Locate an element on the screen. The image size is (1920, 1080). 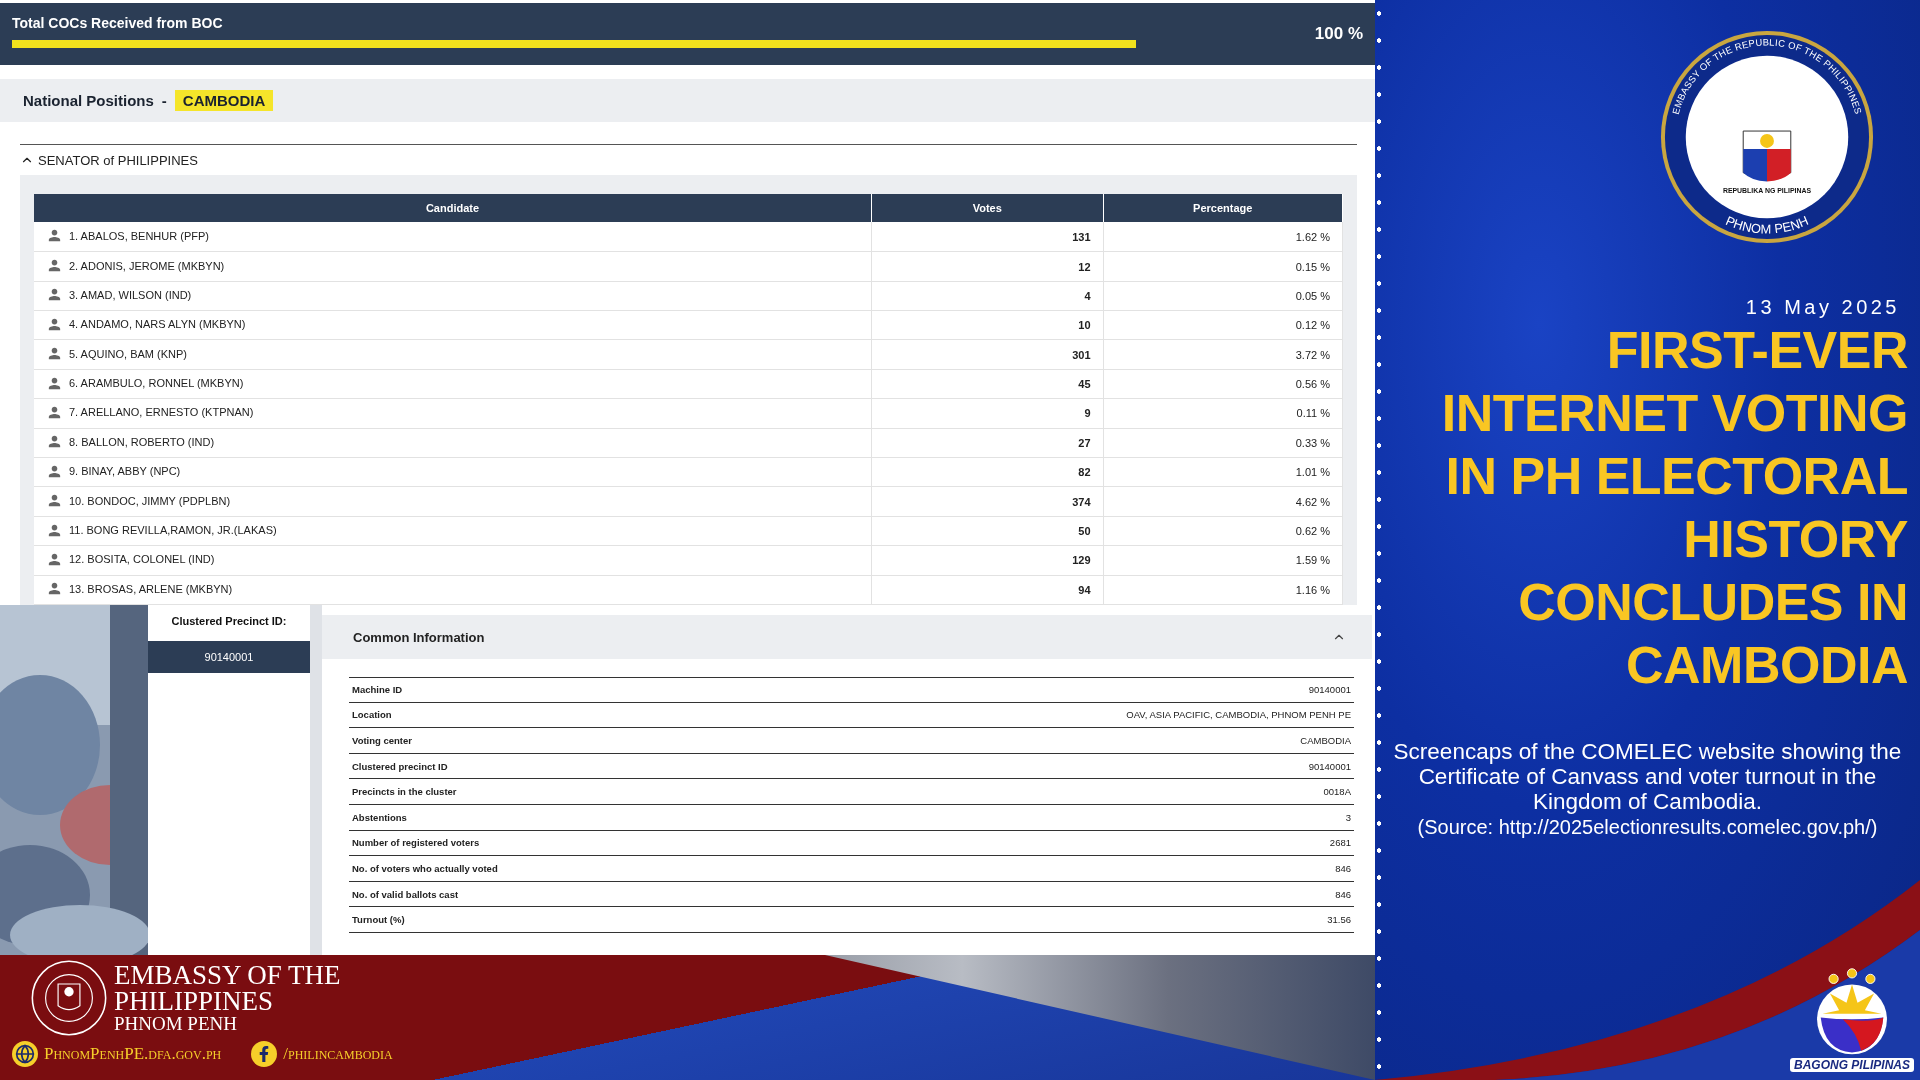
candidate-name: 13. BROSAS, ARLENE (MKBYN) is located at coordinates (151, 588).